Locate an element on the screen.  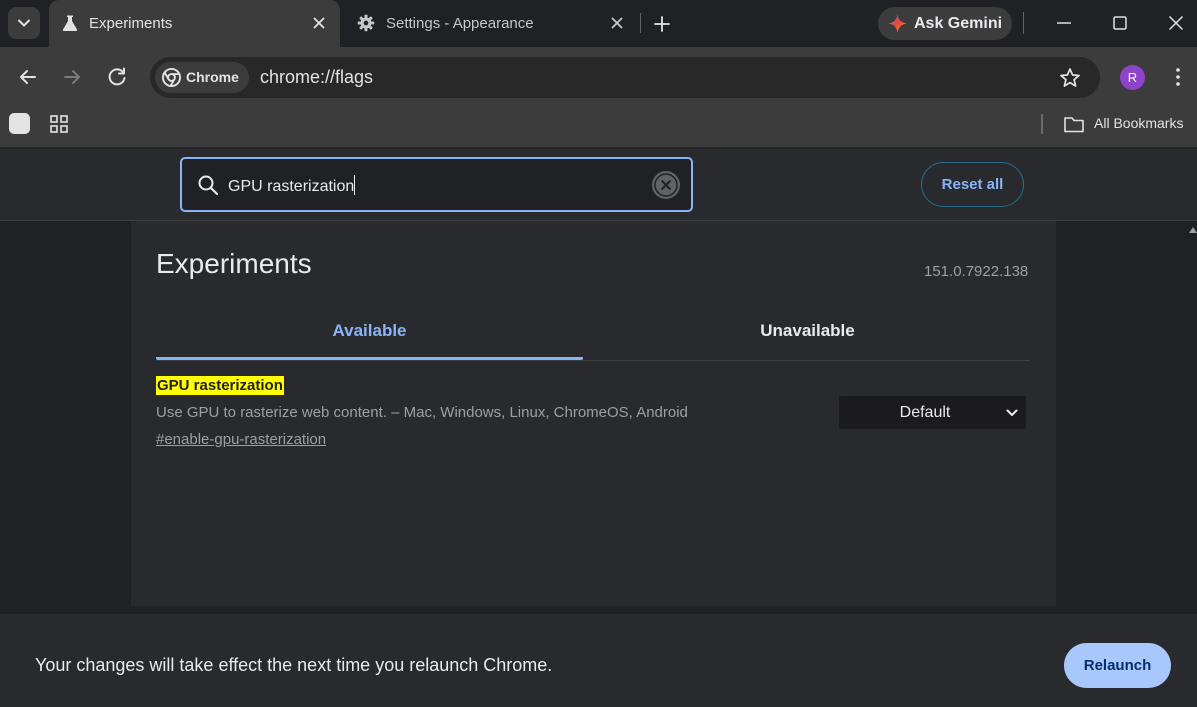
flags-tab-bar: Available Unavailable is located at coordinates (593, 335).